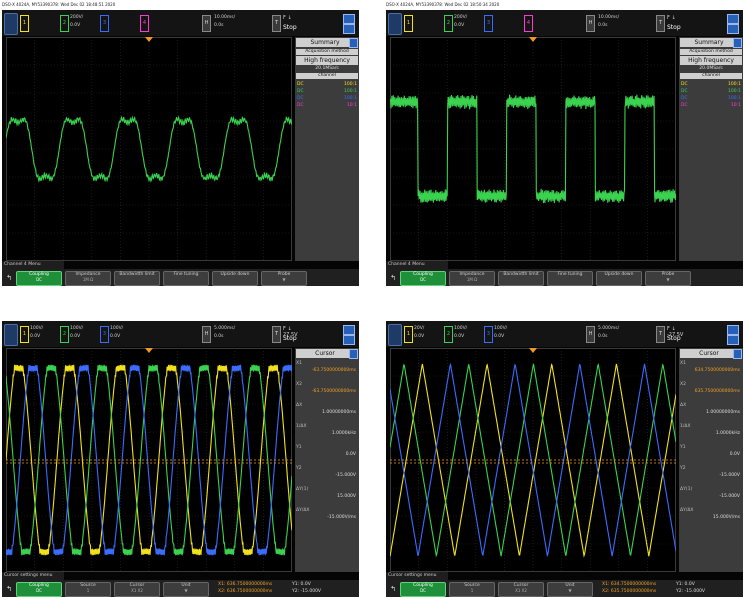 The height and width of the screenshot is (597, 748). What do you see at coordinates (38, 334) in the screenshot?
I see `channel-1-indicator: 1 100V/0.0V` at bounding box center [38, 334].